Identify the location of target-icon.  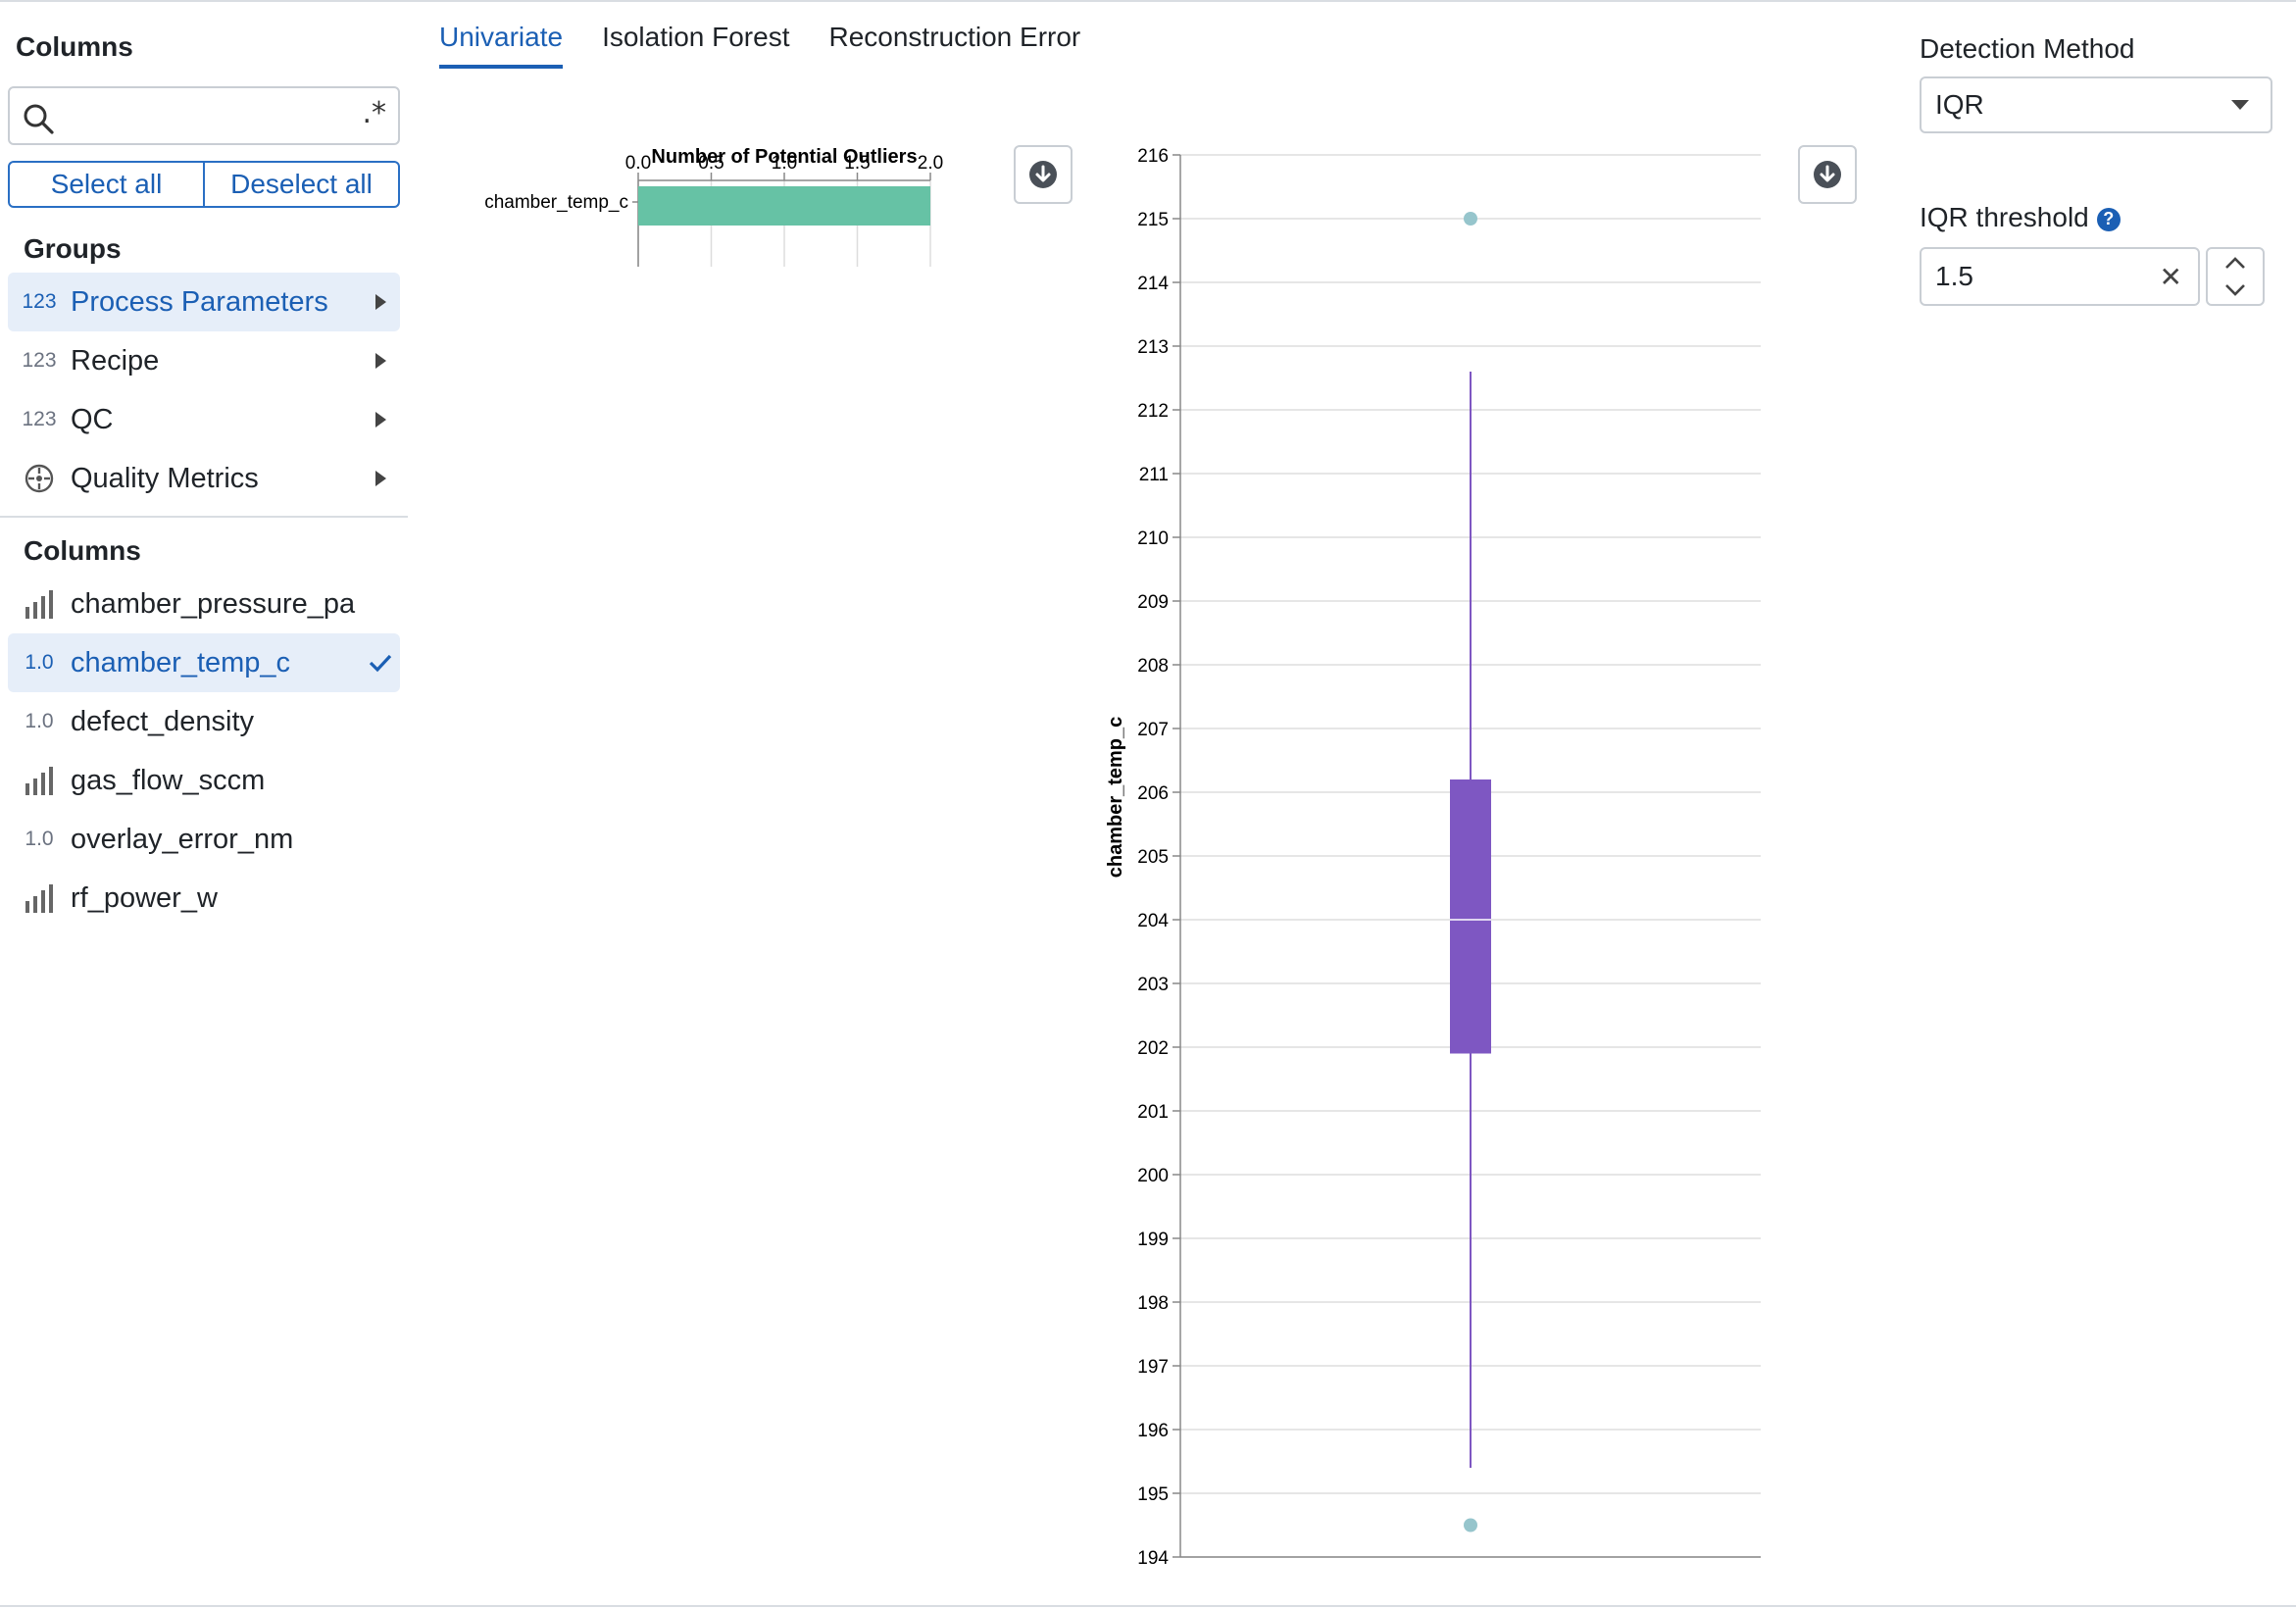
(39, 478).